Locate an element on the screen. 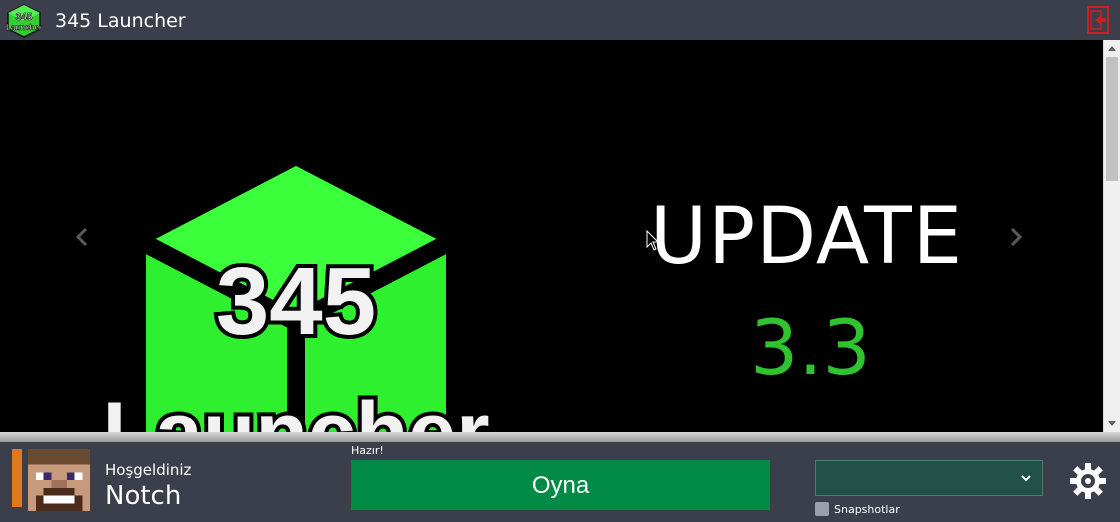 The height and width of the screenshot is (522, 1120). chevron-left-icon is located at coordinates (81, 237).